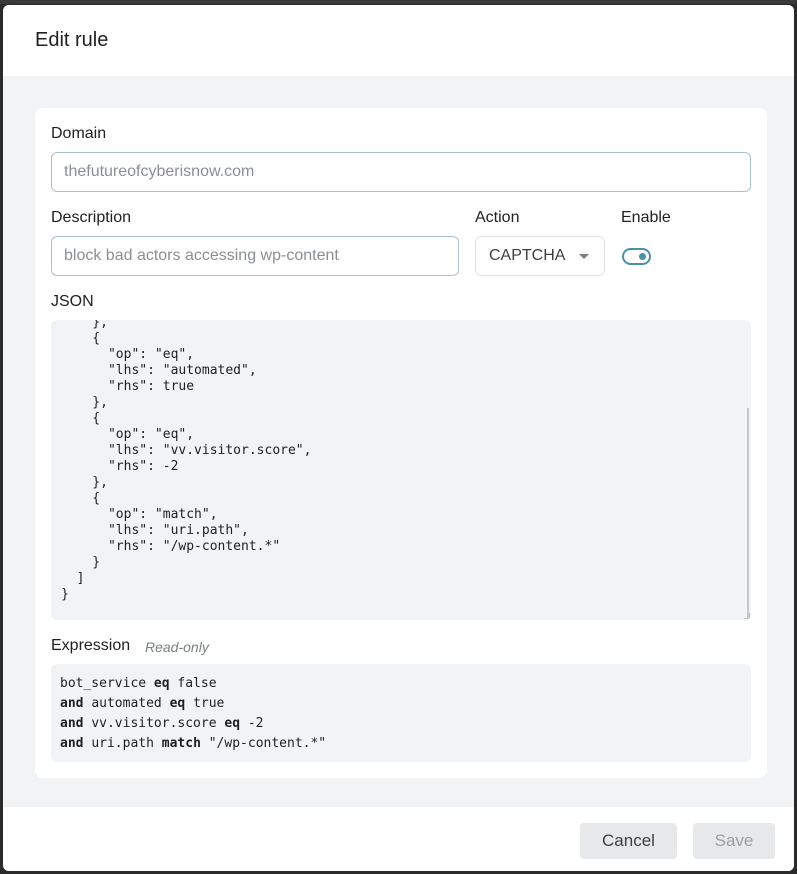  I want to click on description-input: block bad actors accessing wp-content, so click(255, 256).